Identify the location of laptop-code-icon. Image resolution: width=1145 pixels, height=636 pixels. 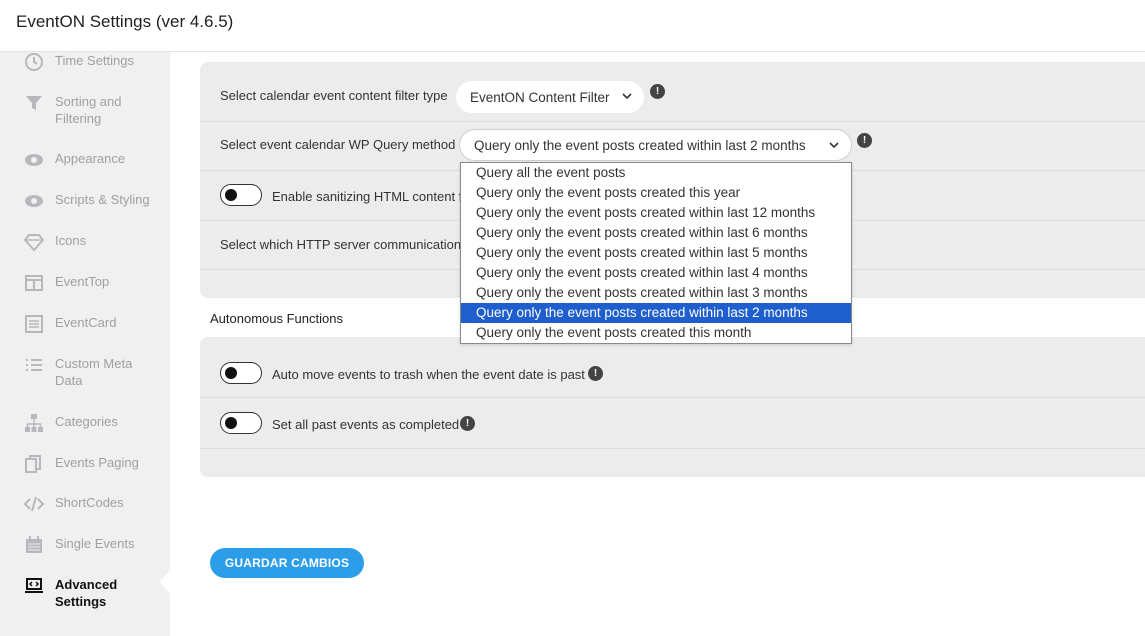
(34, 586).